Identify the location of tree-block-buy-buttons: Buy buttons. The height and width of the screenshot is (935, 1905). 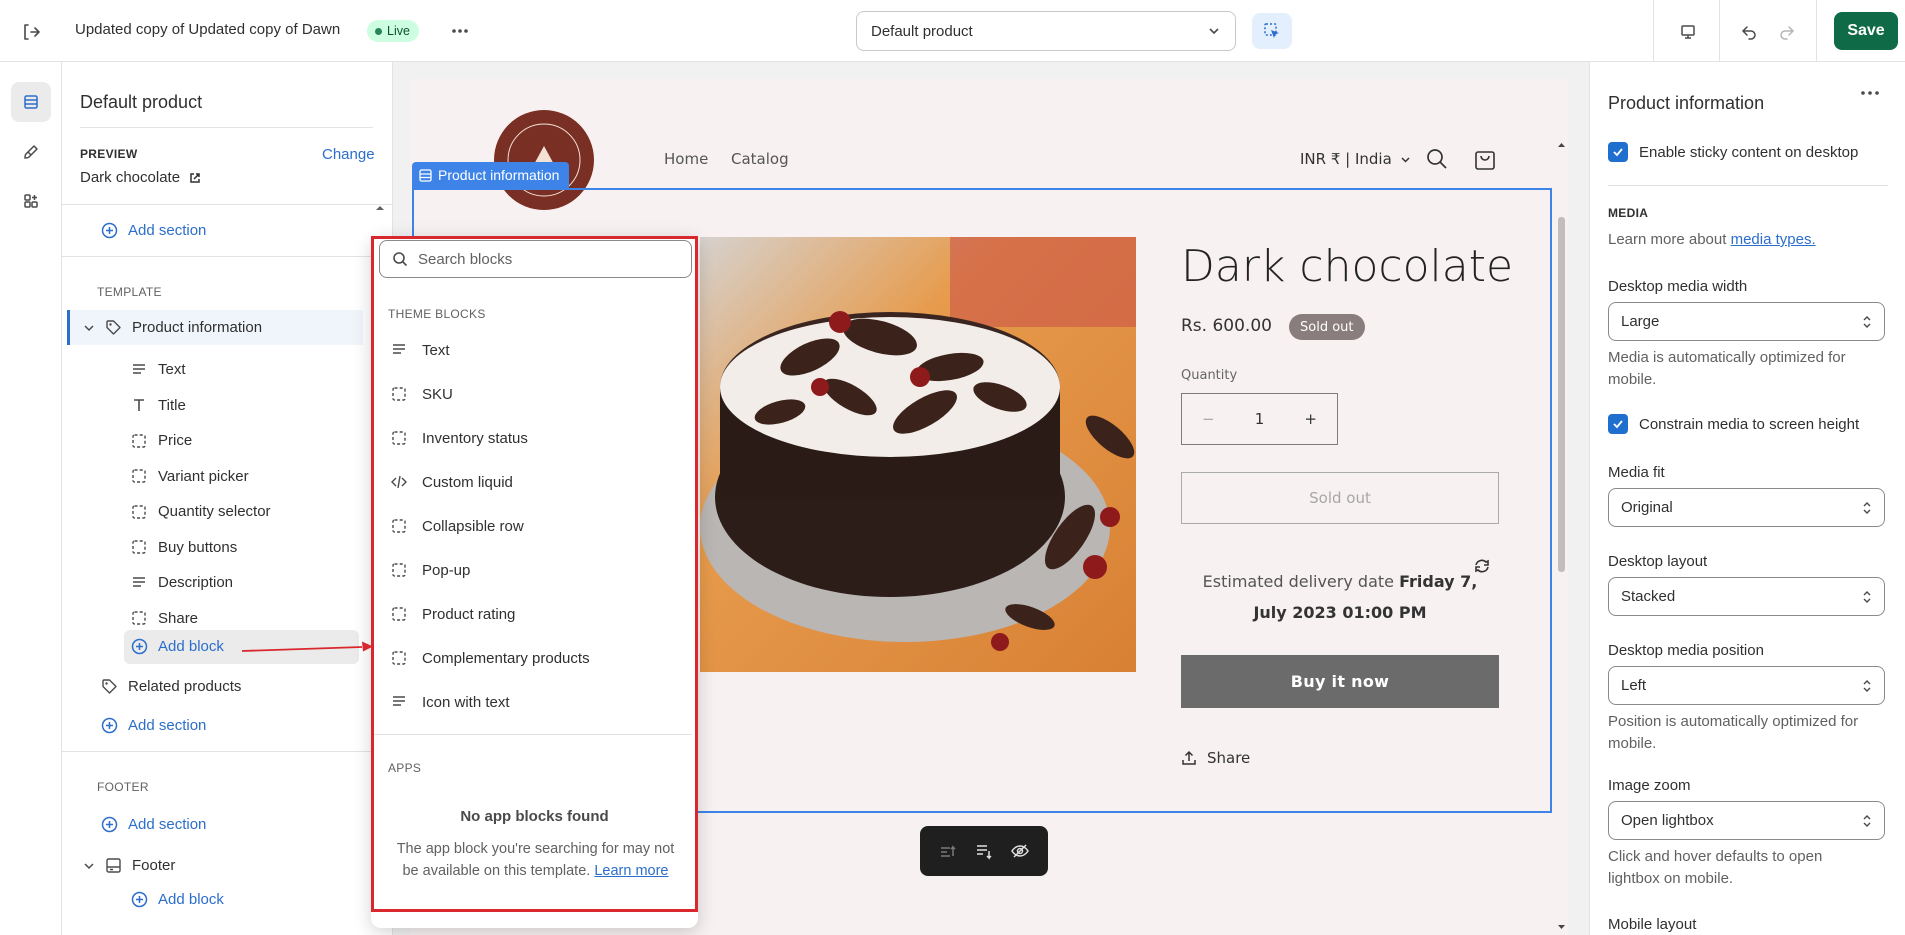
(183, 547).